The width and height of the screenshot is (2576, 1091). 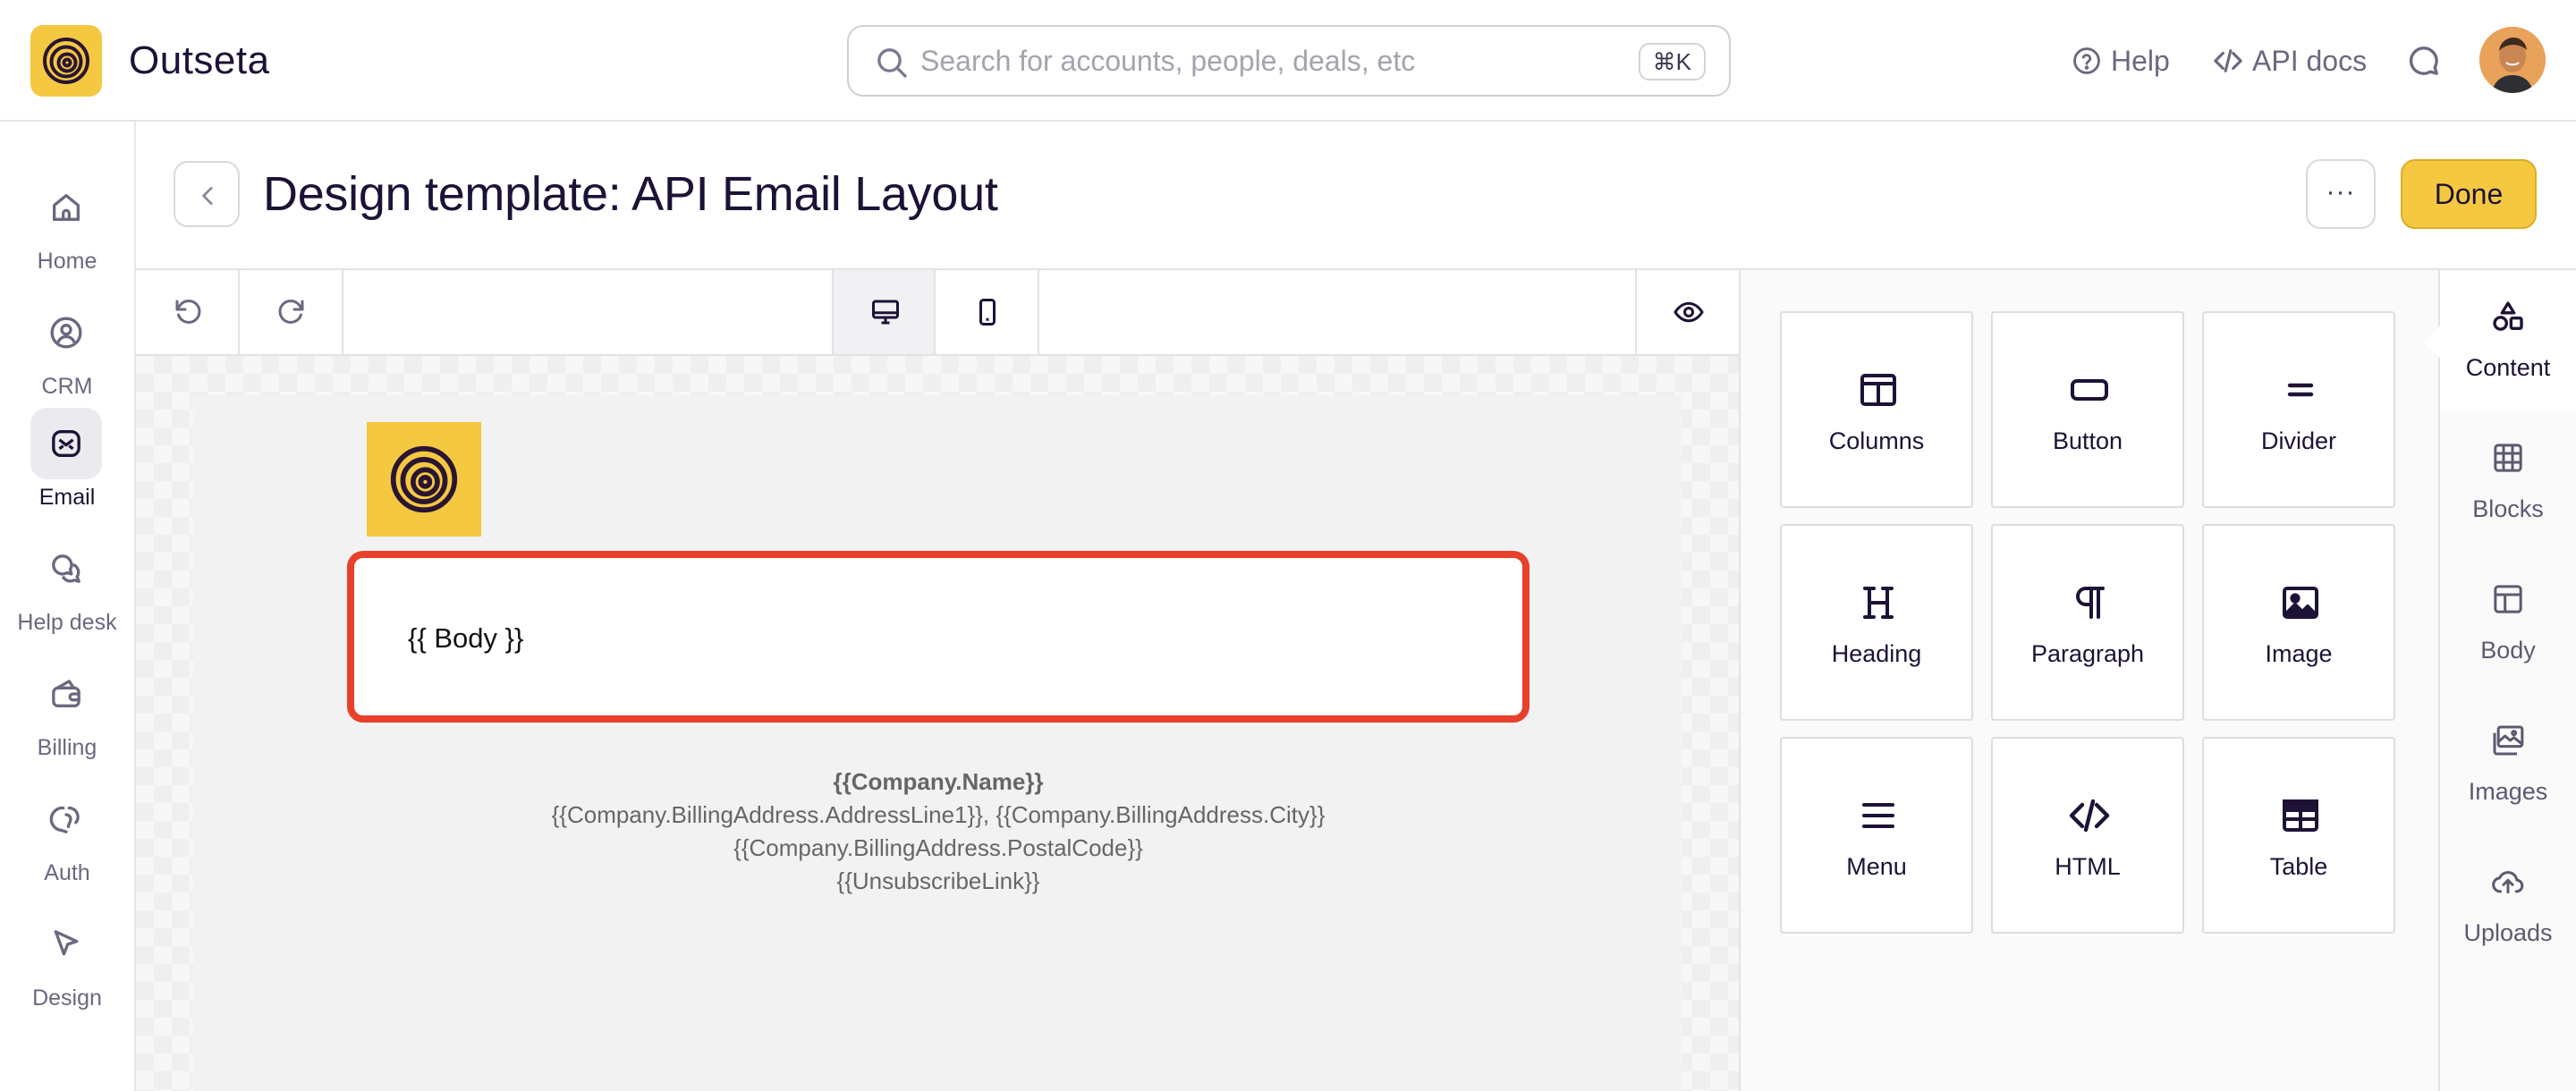 I want to click on rail-item-label: Images, so click(x=2508, y=791).